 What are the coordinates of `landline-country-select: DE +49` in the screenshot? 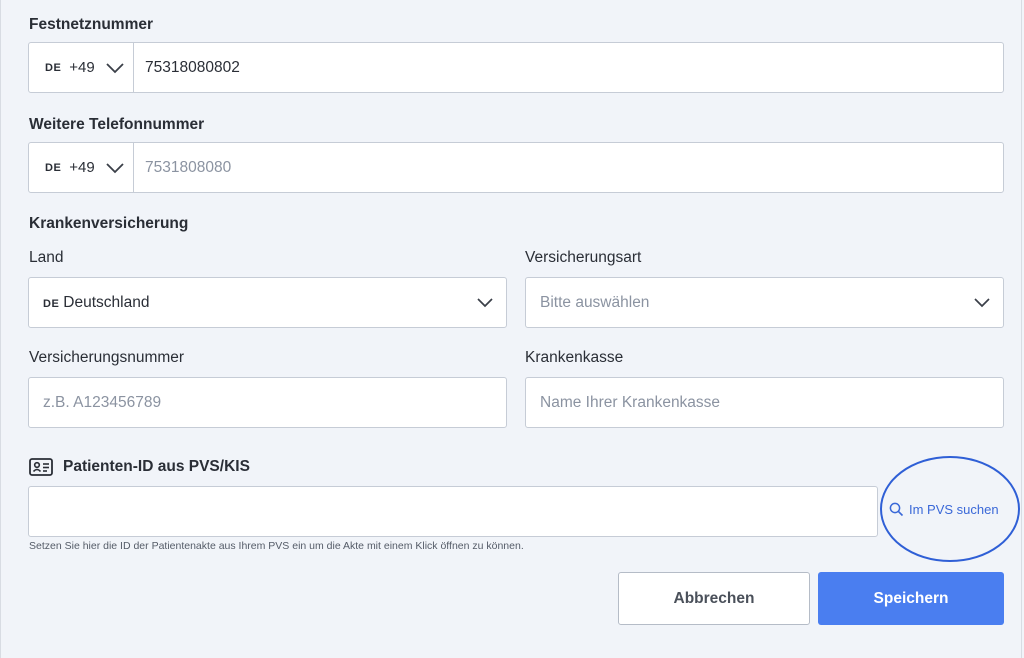 It's located at (81, 67).